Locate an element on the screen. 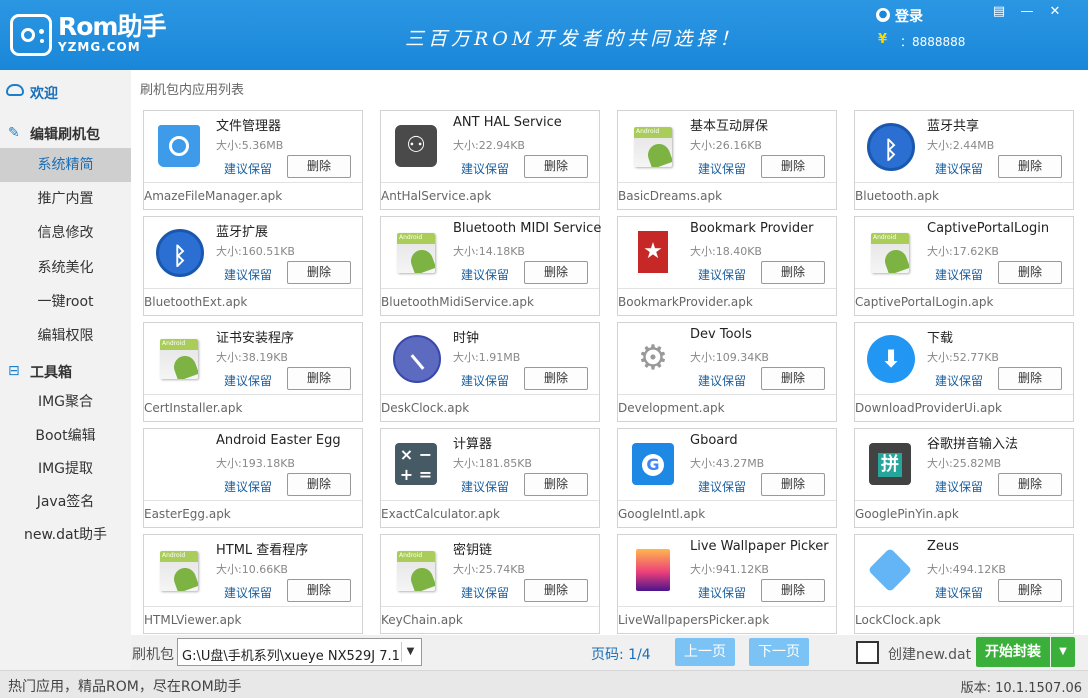  sidebar-item-img-extract: IMG提取 is located at coordinates (65, 469).